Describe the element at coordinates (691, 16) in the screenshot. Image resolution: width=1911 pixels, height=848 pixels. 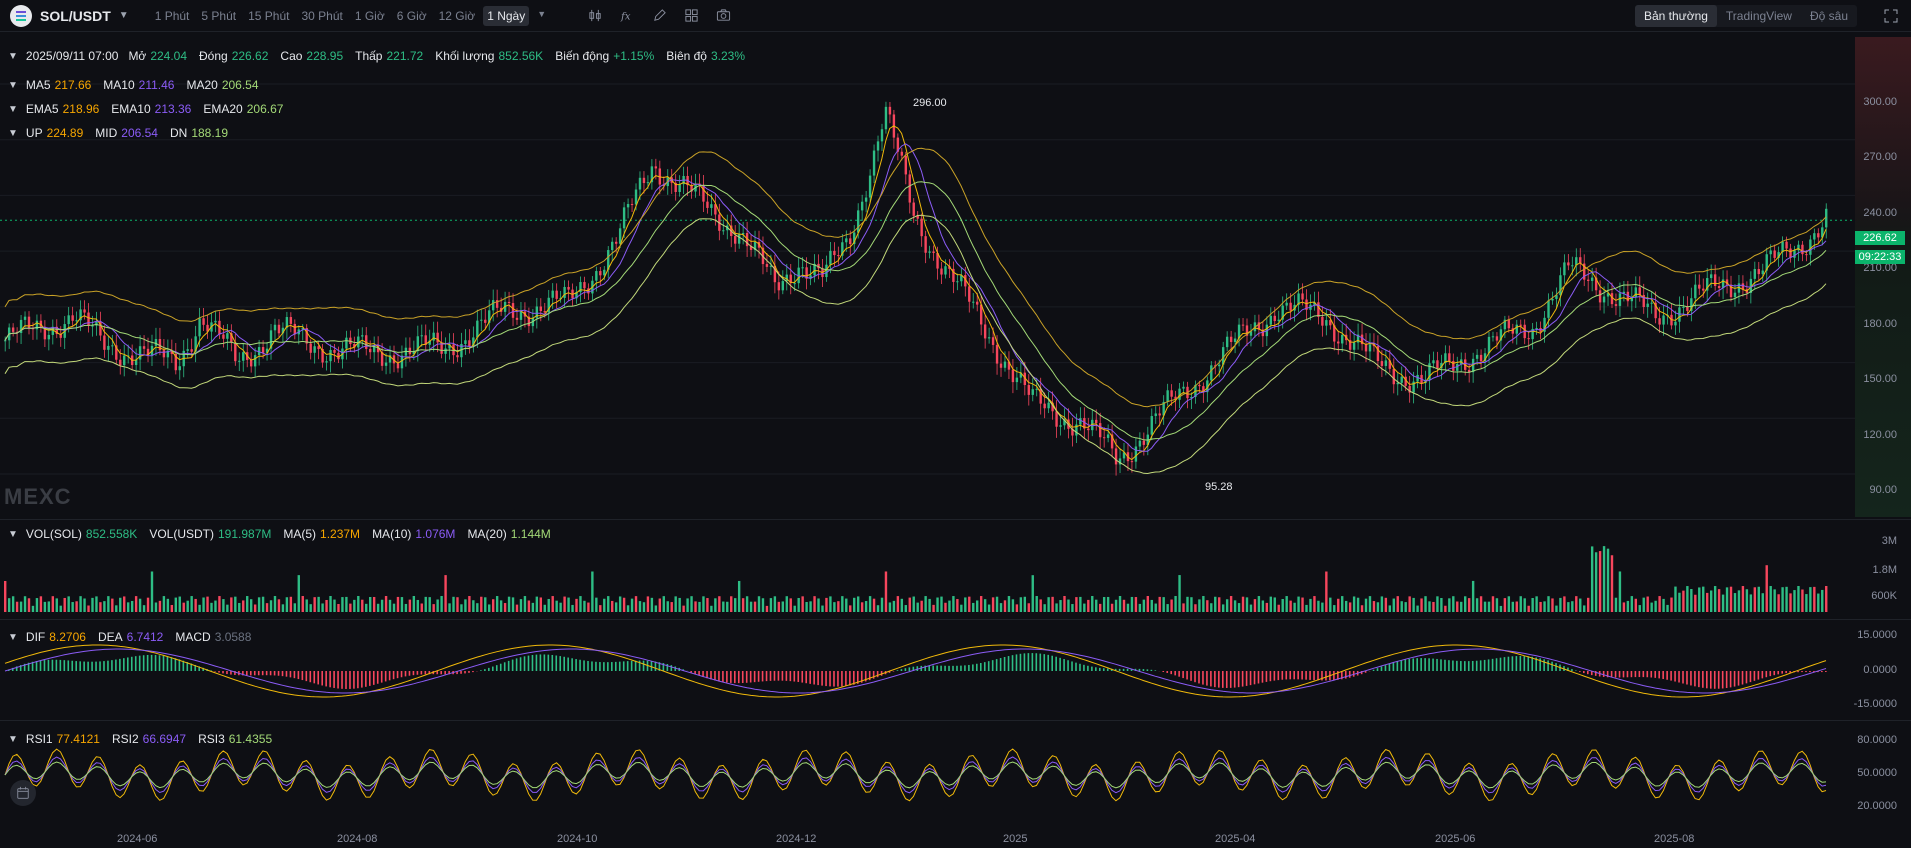
I see `layout-icon` at that location.